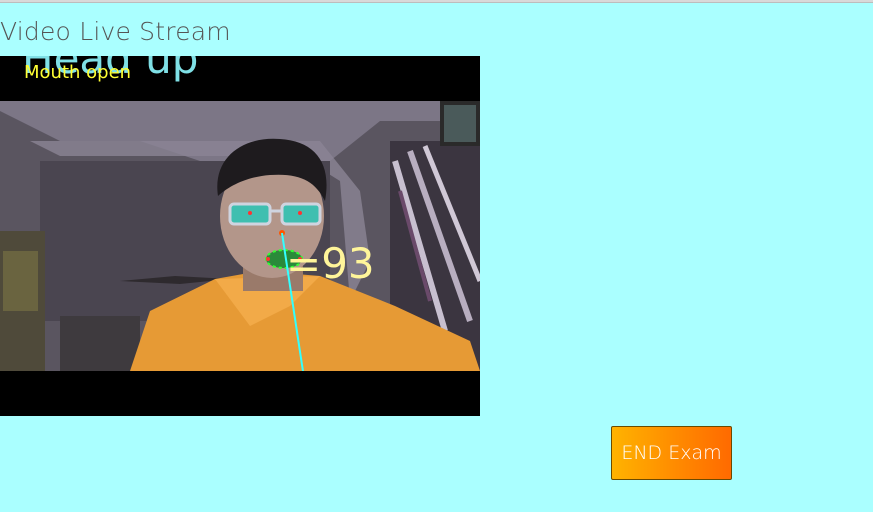 The image size is (873, 512). I want to click on head-angle-readout: =93, so click(330, 263).